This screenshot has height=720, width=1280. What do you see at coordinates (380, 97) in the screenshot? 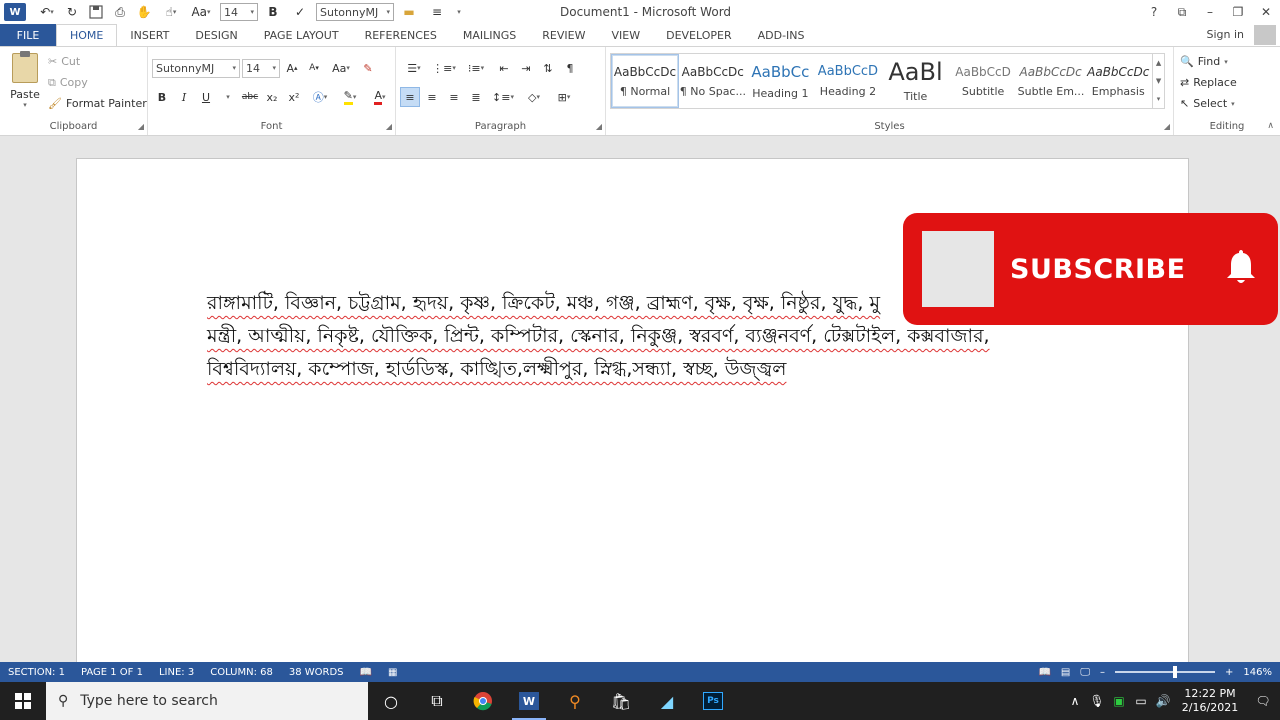
I see `font-color-icon: A ▾` at bounding box center [380, 97].